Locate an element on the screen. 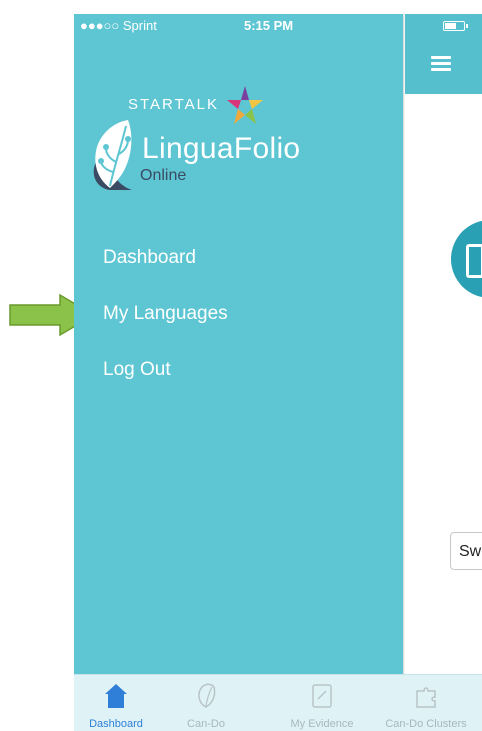 The image size is (482, 731). tab-label-can-do-clusters: Can-Do Clusters is located at coordinates (426, 724).